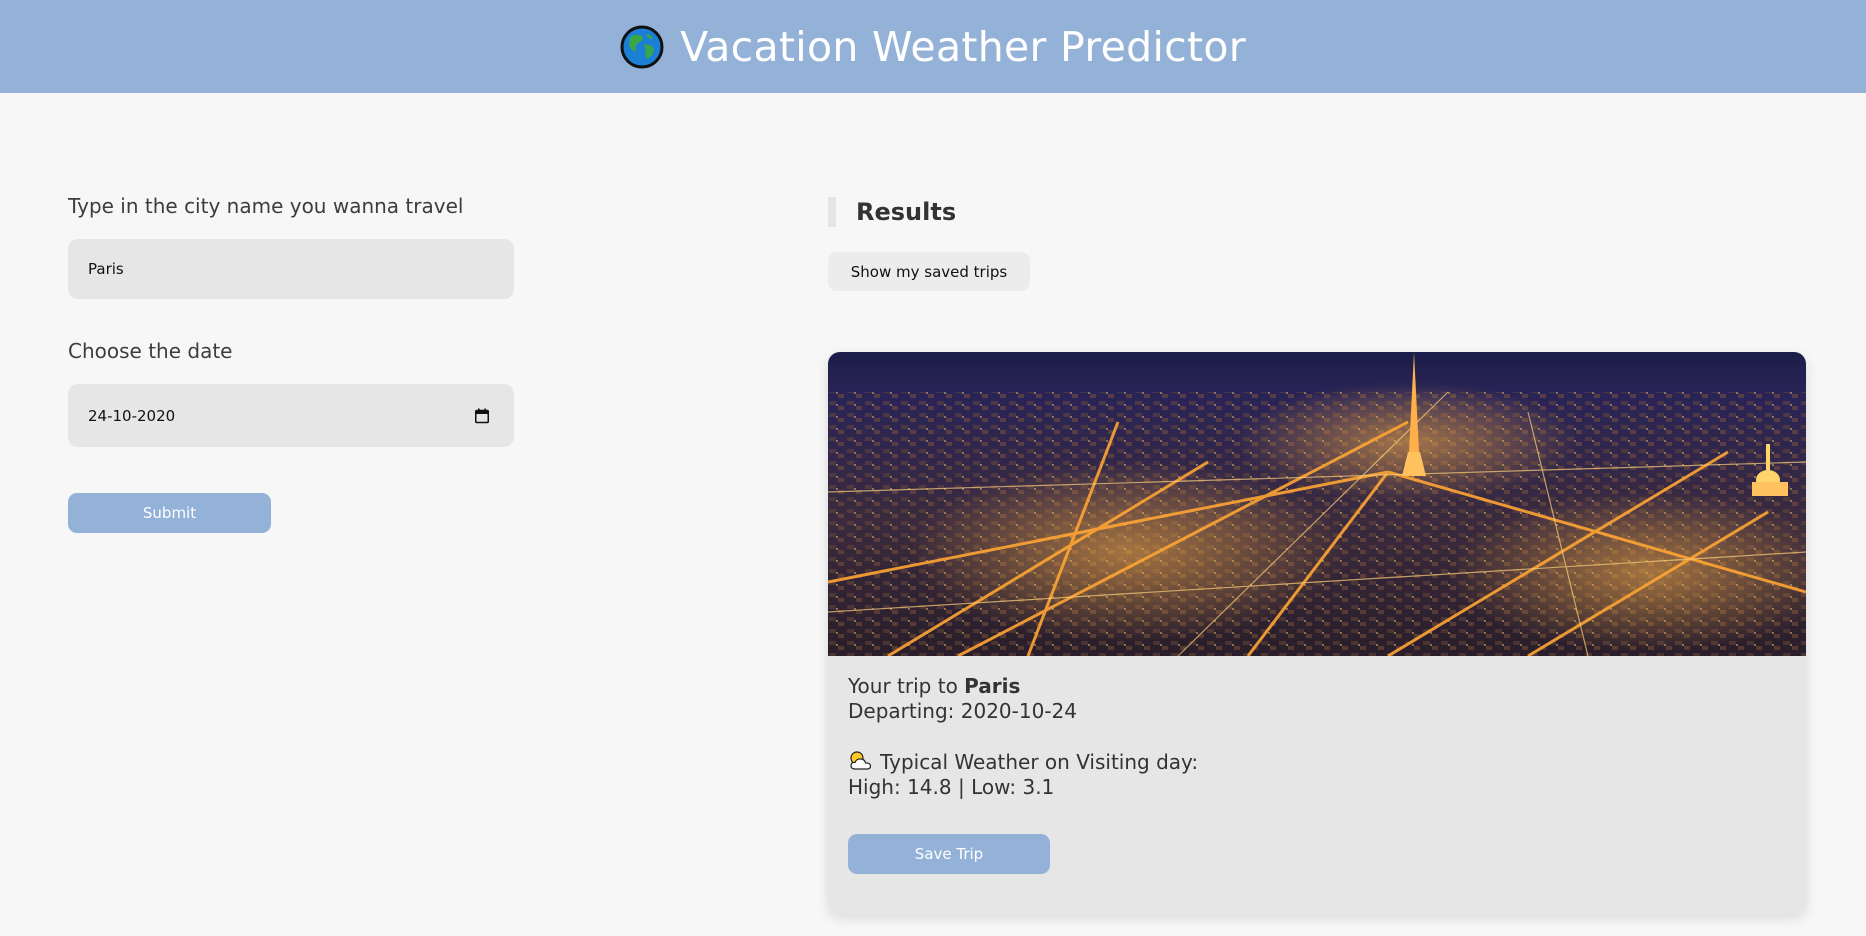  Describe the element at coordinates (150, 351) in the screenshot. I see `date-label: Choose the date` at that location.